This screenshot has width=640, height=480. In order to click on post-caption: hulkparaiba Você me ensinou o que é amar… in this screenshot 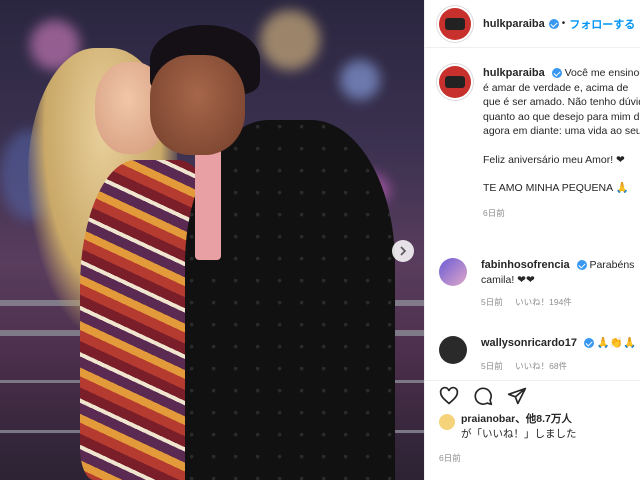, I will do `click(539, 143)`.